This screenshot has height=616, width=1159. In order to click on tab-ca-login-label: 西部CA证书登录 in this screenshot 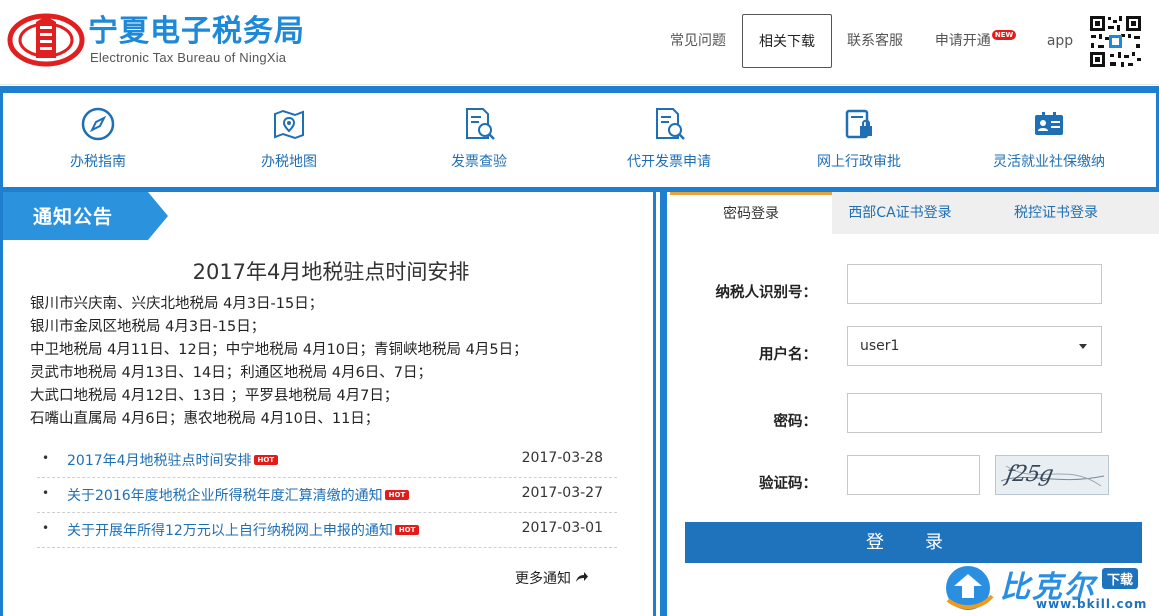, I will do `click(900, 213)`.